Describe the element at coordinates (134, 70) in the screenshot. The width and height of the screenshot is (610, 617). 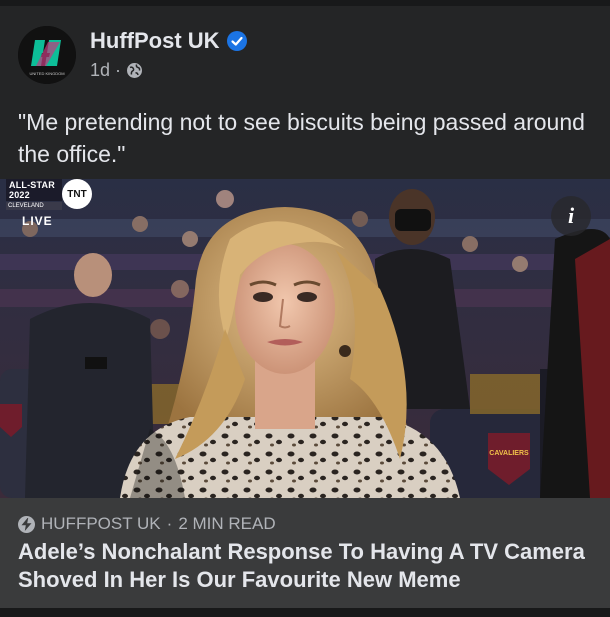
I see `globe-icon` at that location.